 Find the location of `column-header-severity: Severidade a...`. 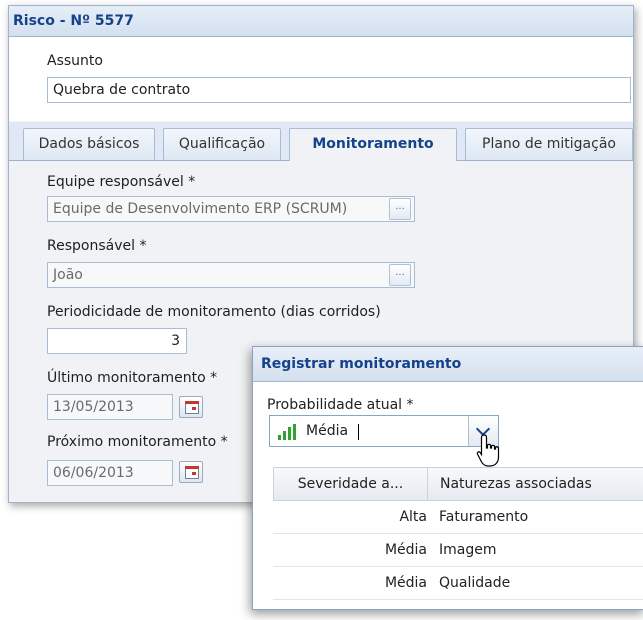

column-header-severity: Severidade a... is located at coordinates (351, 484).